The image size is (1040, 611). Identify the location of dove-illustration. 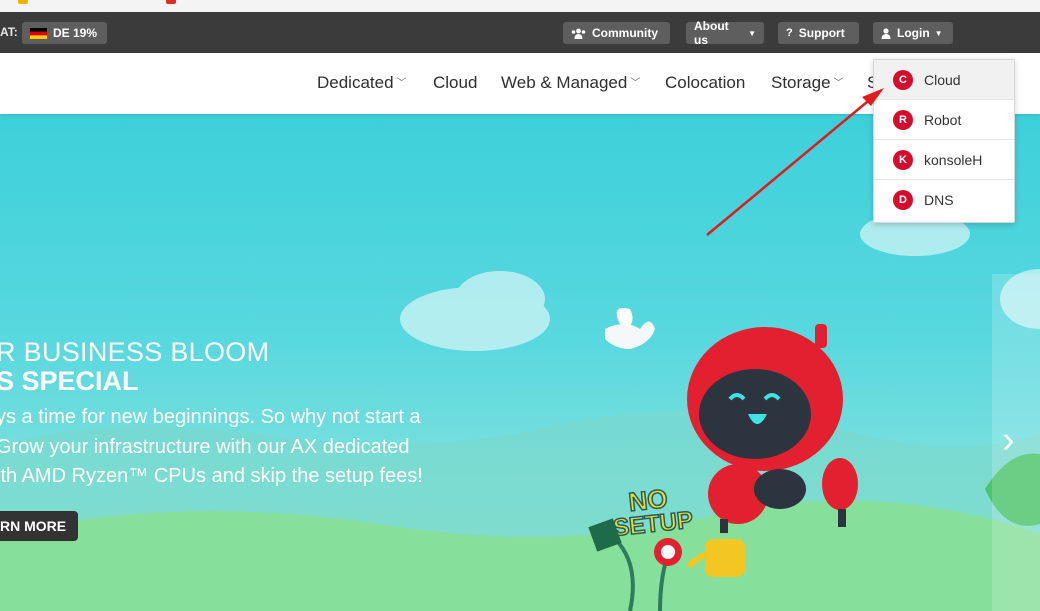
(630, 328).